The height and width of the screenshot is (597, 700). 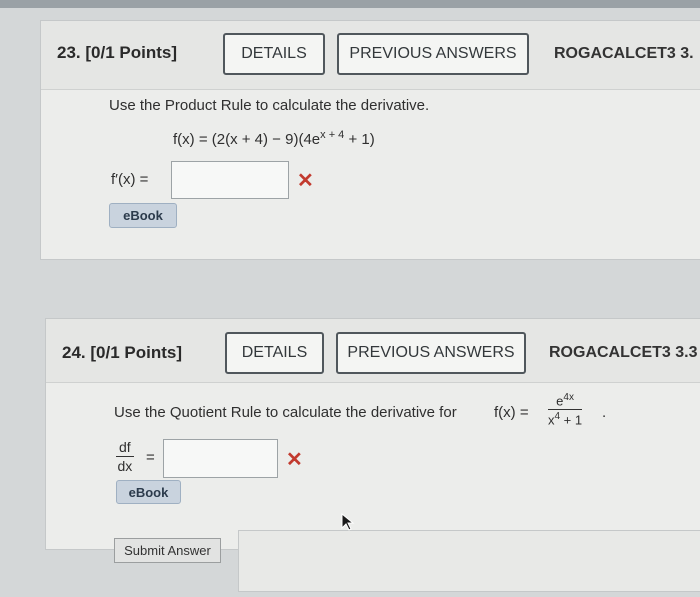 What do you see at coordinates (150, 457) in the screenshot?
I see `equals-sign: =` at bounding box center [150, 457].